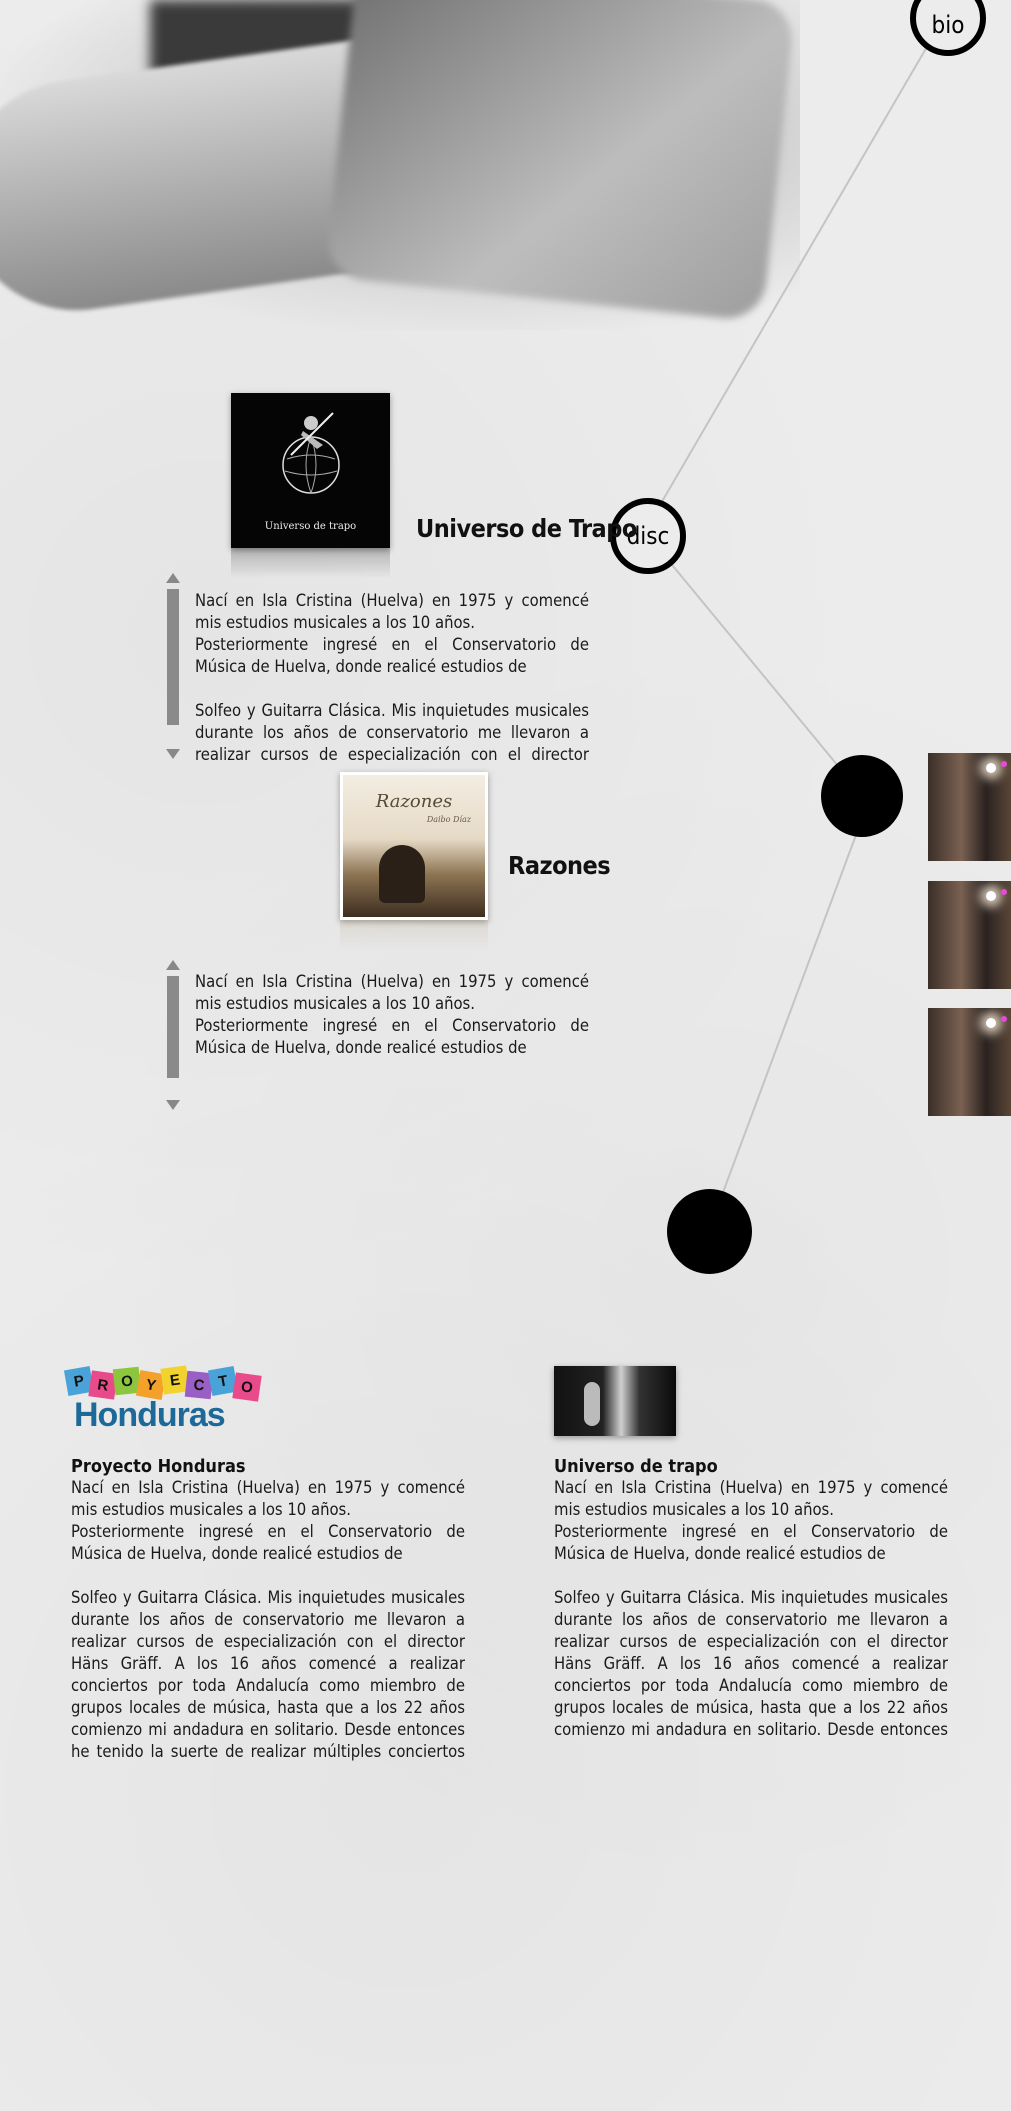 The image size is (1011, 2111). Describe the element at coordinates (559, 865) in the screenshot. I see `album-title: Razones` at that location.